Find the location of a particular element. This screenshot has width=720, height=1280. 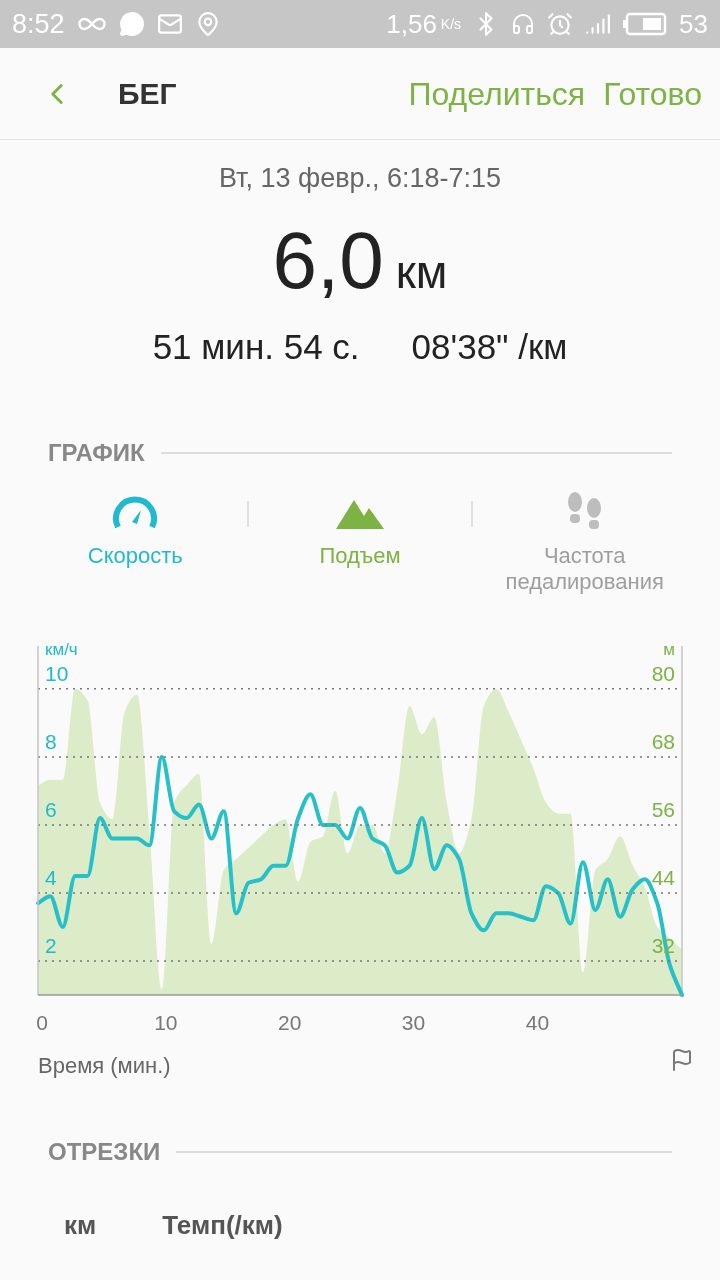

battery-icon is located at coordinates (645, 24).